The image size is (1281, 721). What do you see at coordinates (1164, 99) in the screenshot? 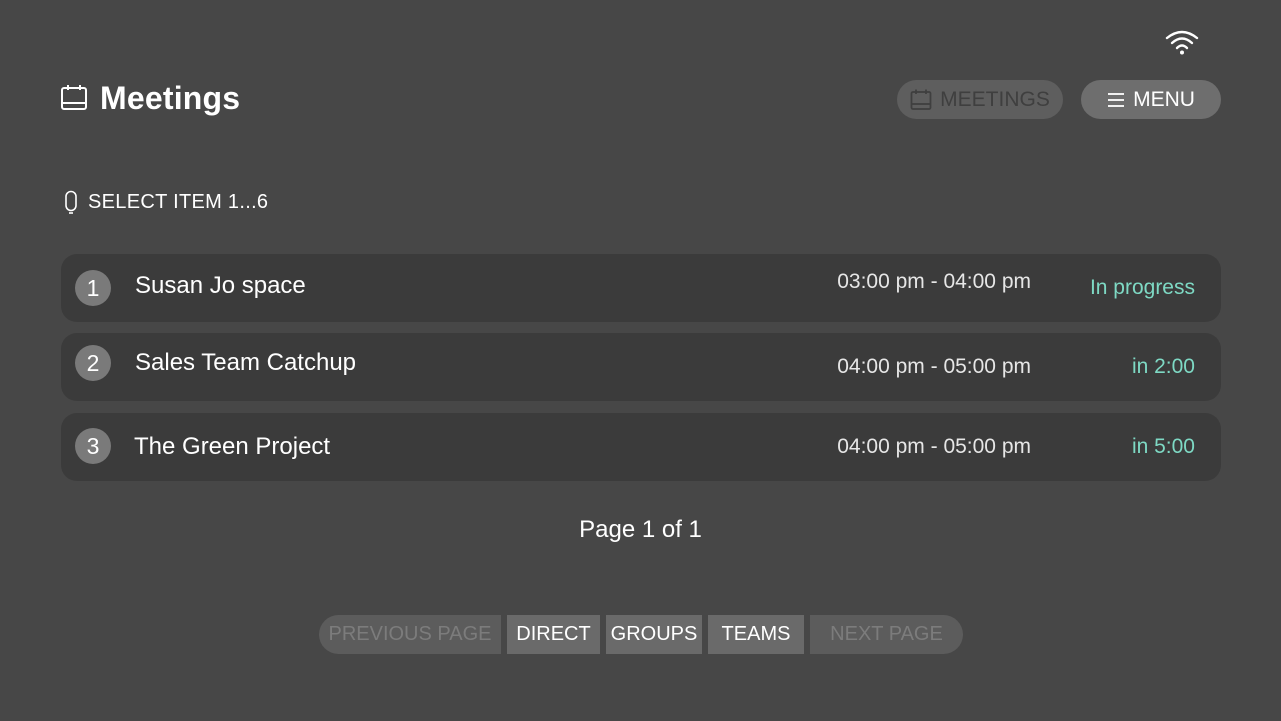
I see `menu-button-label: MENU` at bounding box center [1164, 99].